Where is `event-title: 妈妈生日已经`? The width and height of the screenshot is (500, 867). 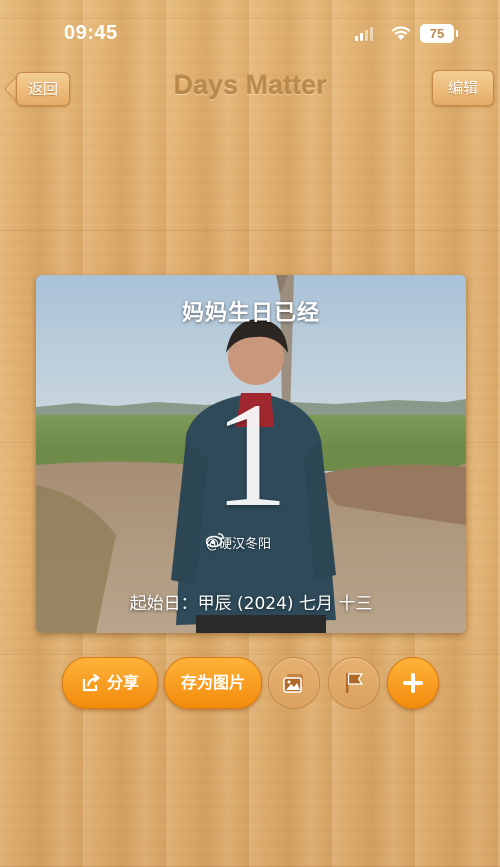 event-title: 妈妈生日已经 is located at coordinates (250, 313).